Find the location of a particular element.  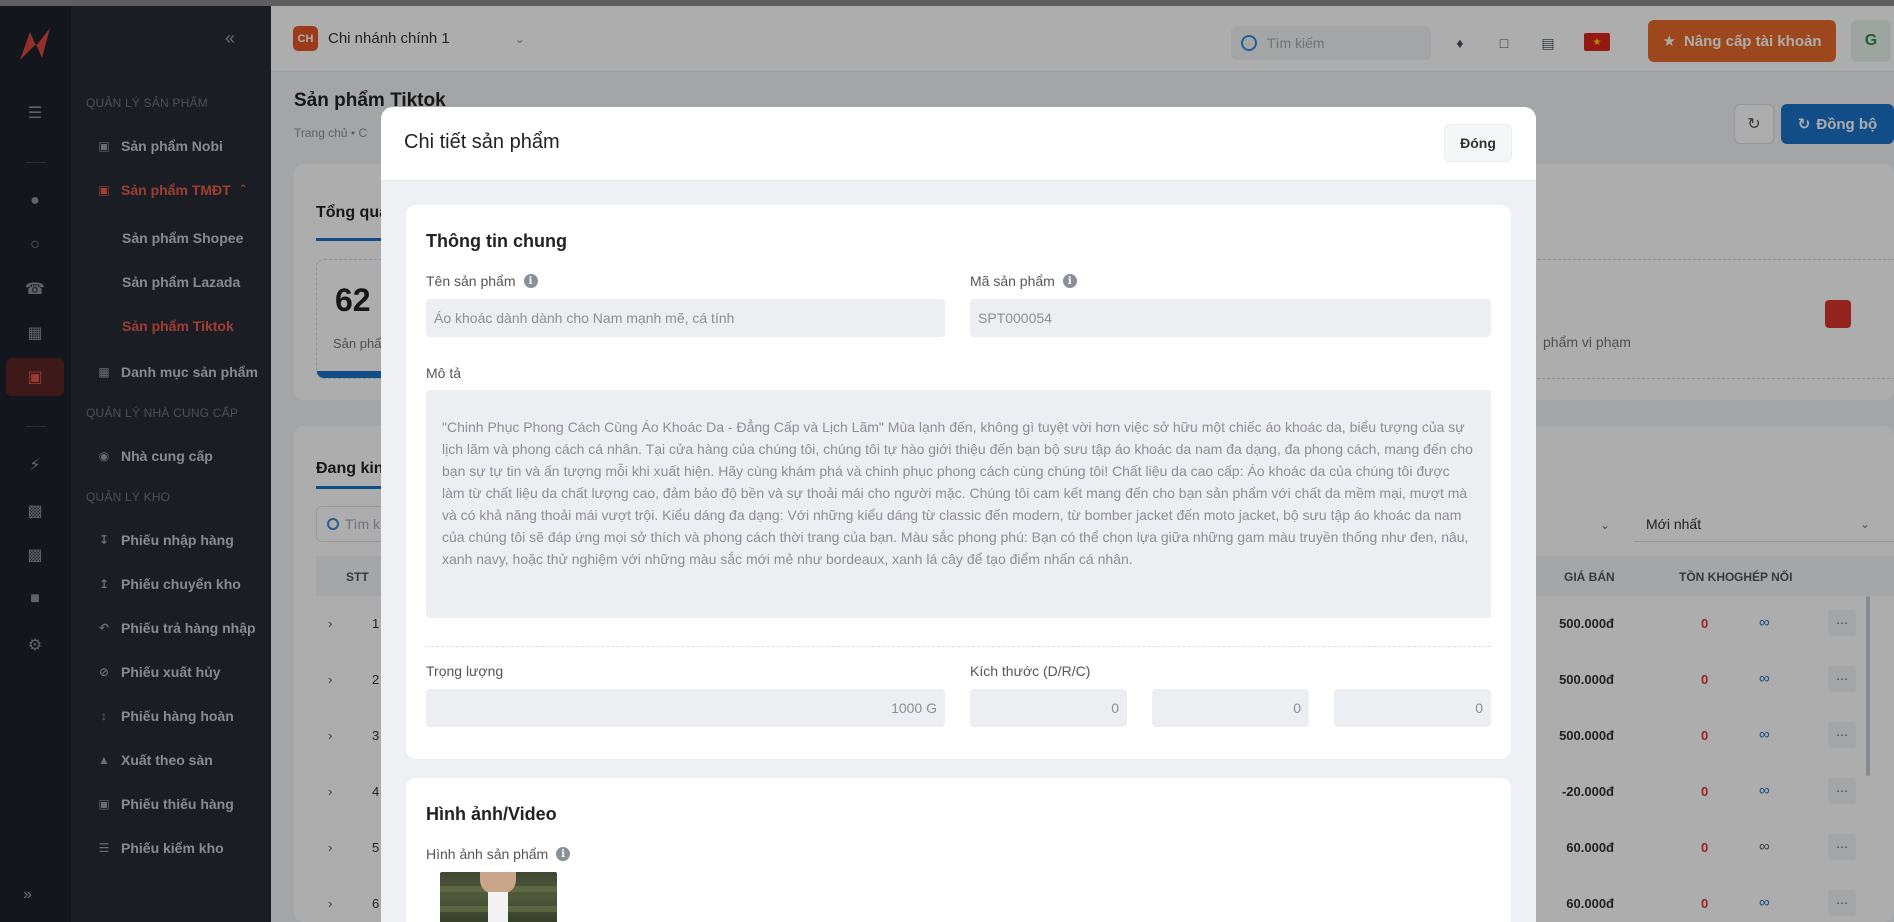

section-divider is located at coordinates (958, 646).